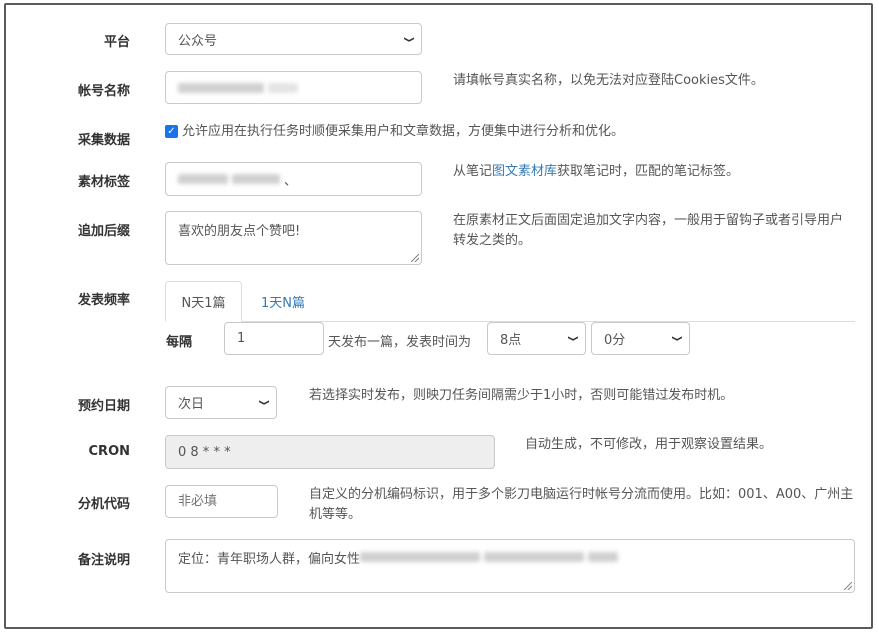  Describe the element at coordinates (400, 342) in the screenshot. I see `frequency-mid-text: 天发布一篇，发表时间为` at that location.